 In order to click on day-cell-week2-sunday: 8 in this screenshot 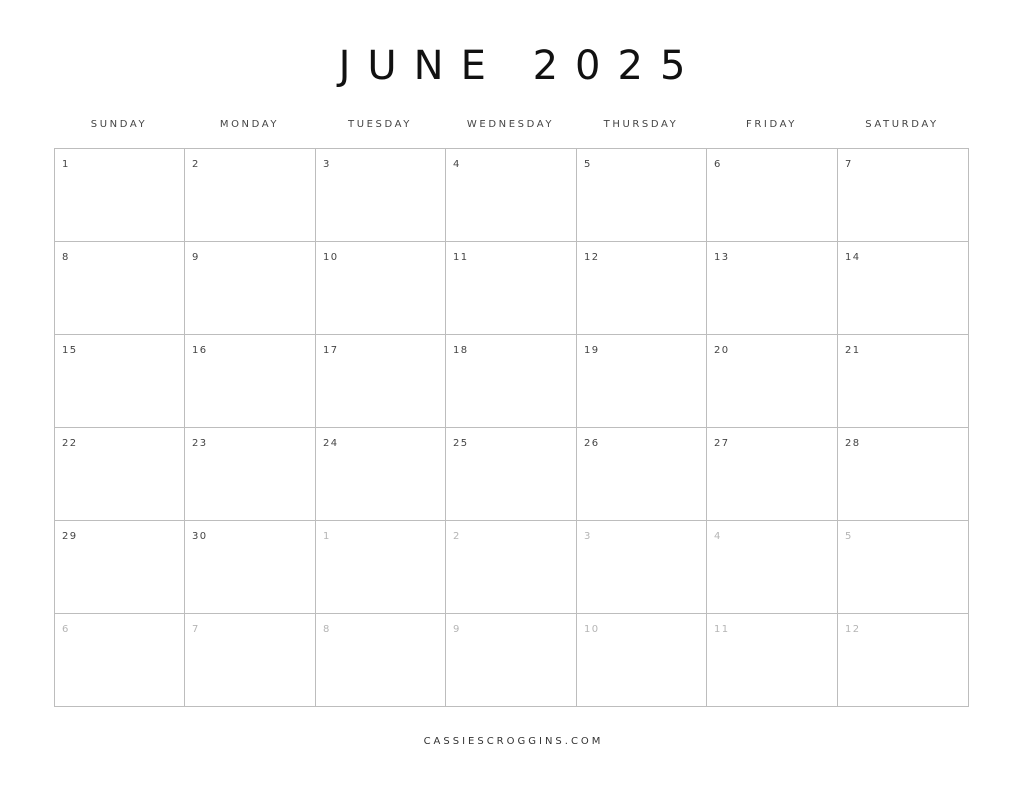, I will do `click(120, 288)`.